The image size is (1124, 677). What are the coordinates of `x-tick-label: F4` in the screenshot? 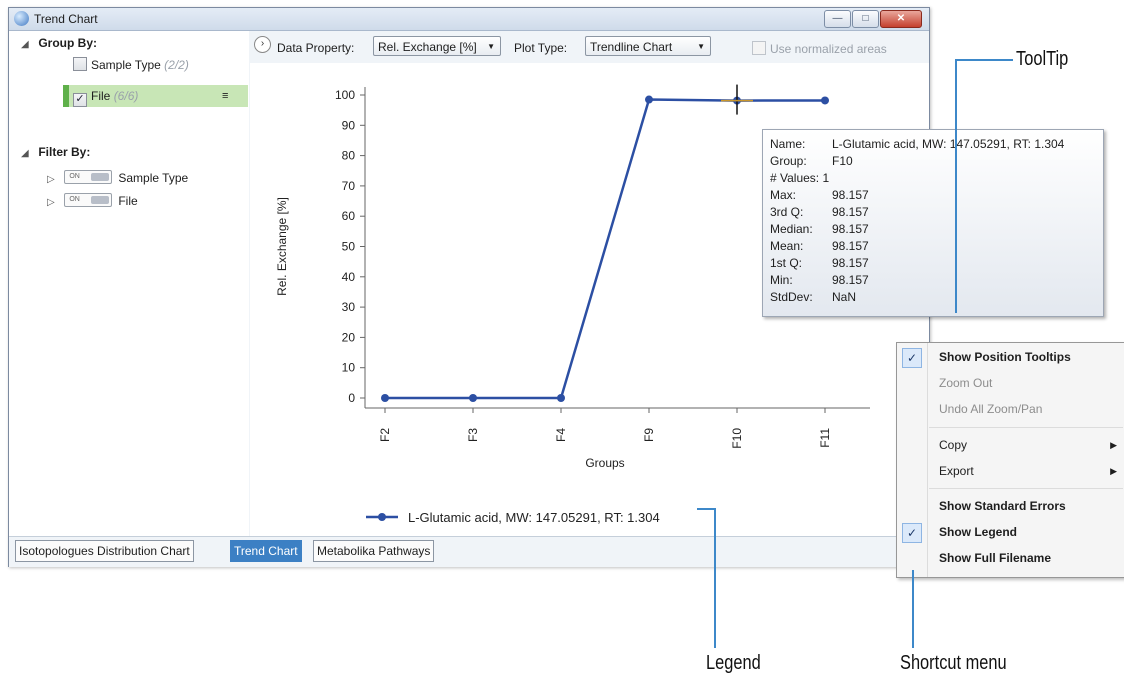 It's located at (561, 435).